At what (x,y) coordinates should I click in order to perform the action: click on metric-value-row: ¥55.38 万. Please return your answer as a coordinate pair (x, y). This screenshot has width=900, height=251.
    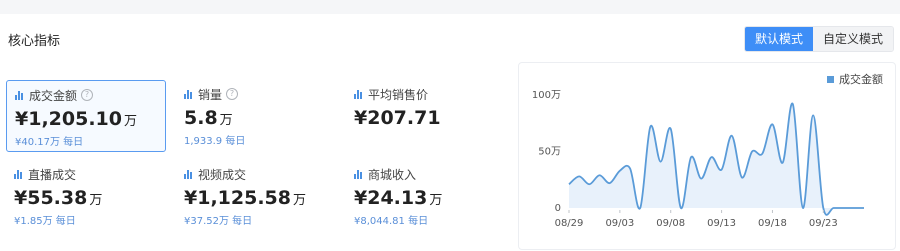
    Looking at the image, I should click on (86, 198).